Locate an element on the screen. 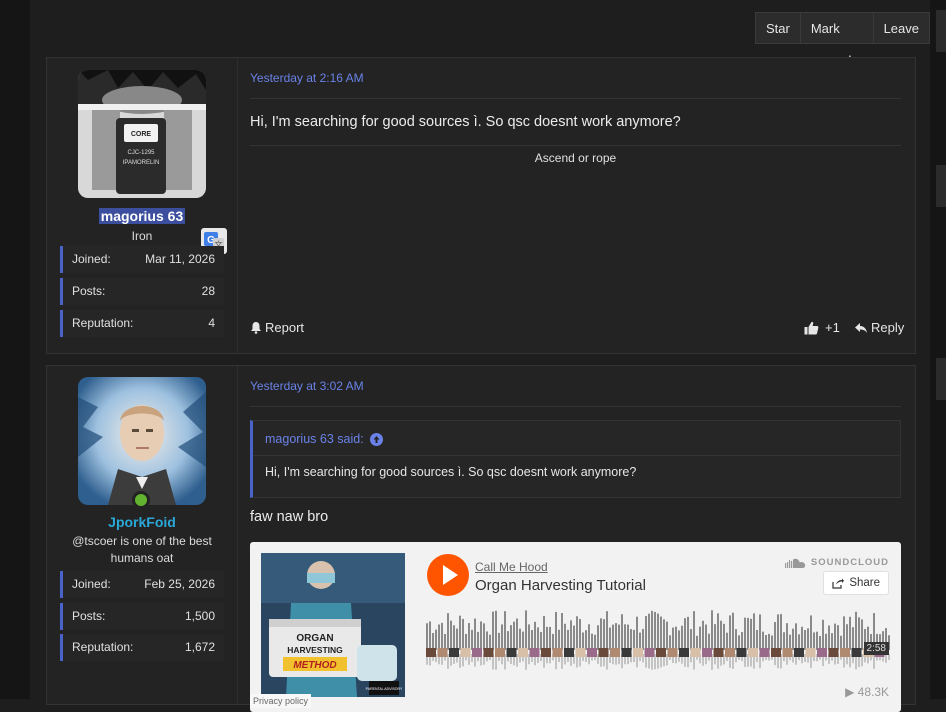 Image resolution: width=946 pixels, height=712 pixels. share-button: Share is located at coordinates (856, 583).